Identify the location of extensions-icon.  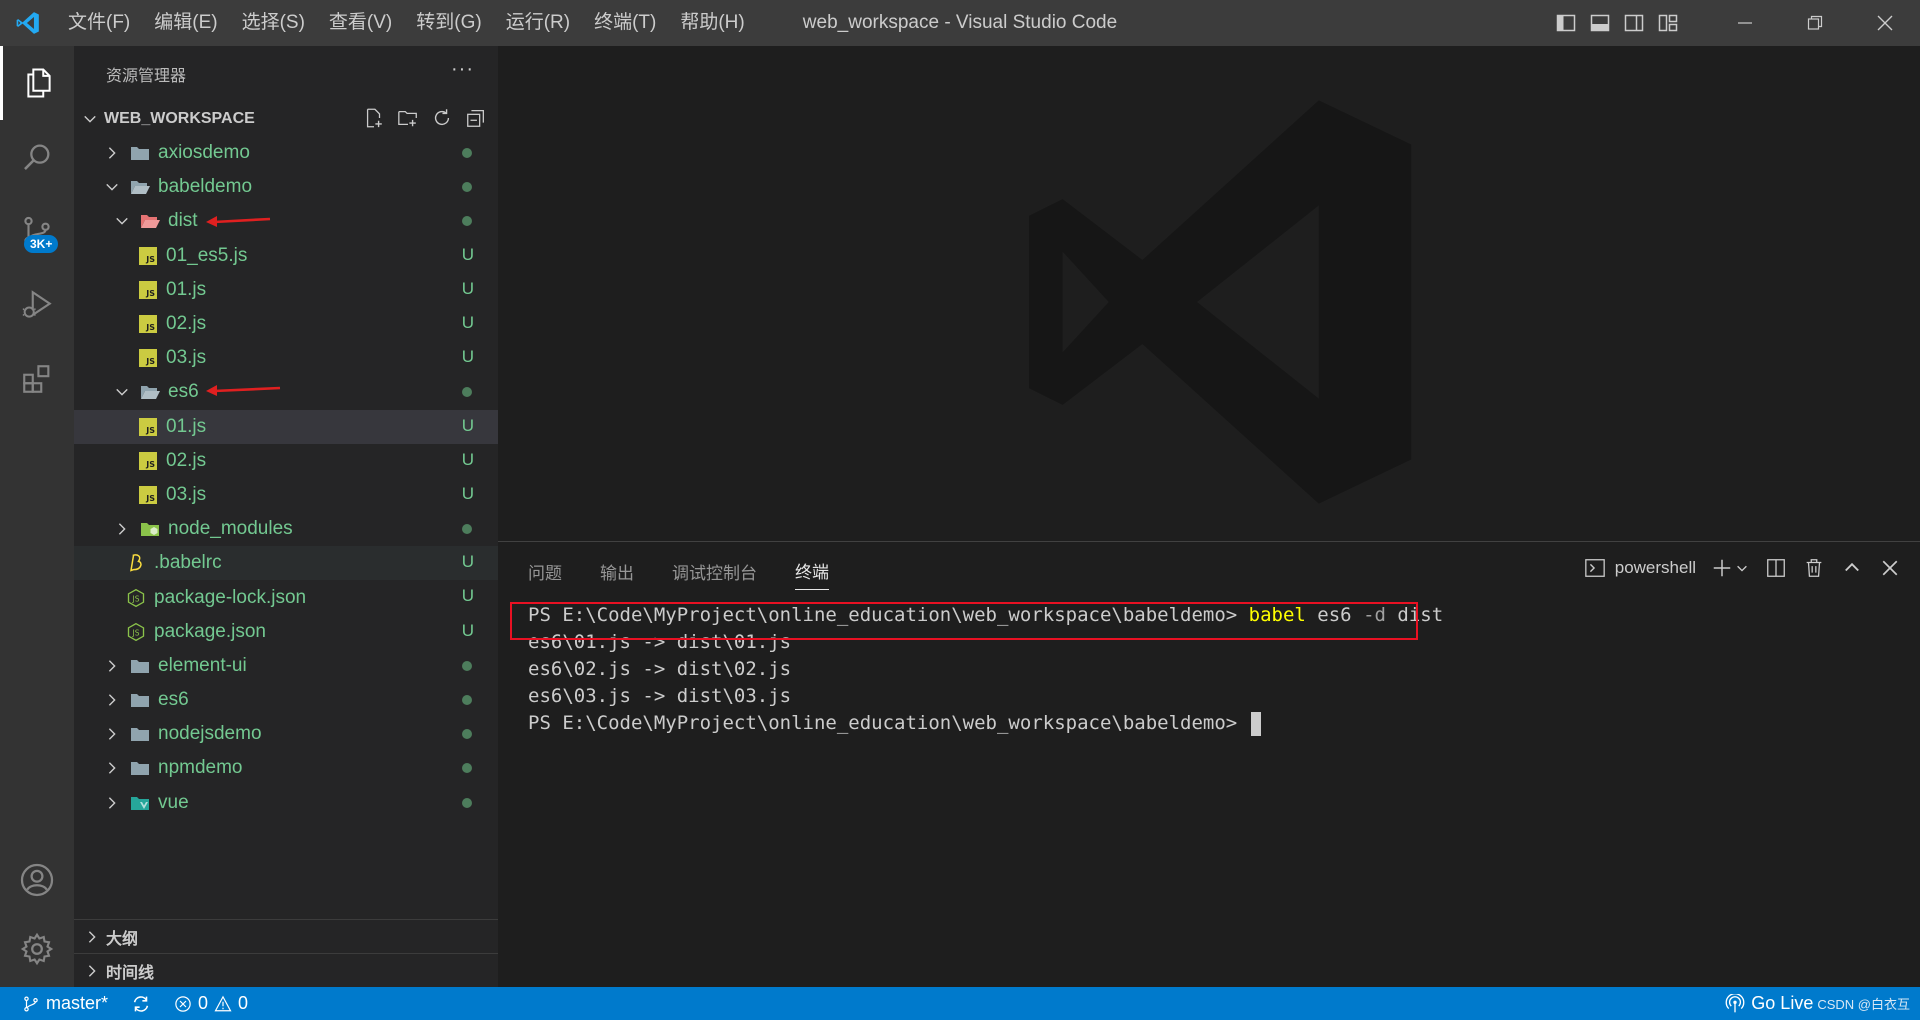
(37, 379).